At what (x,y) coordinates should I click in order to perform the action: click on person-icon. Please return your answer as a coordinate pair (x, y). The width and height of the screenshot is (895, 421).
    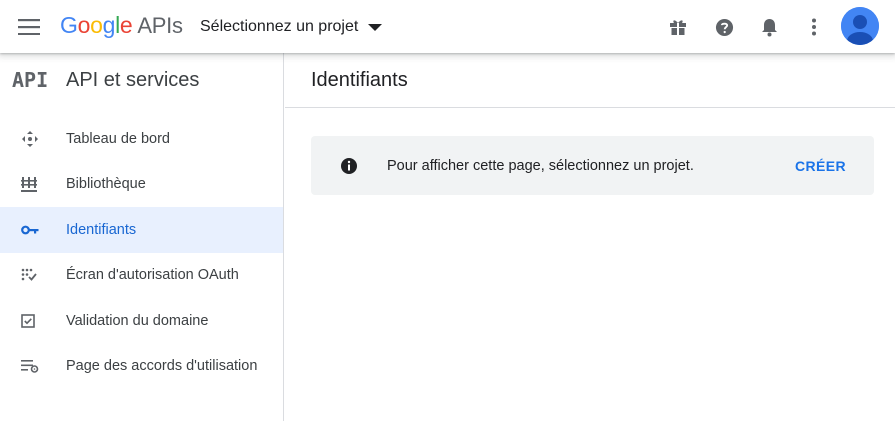
    Looking at the image, I should click on (860, 26).